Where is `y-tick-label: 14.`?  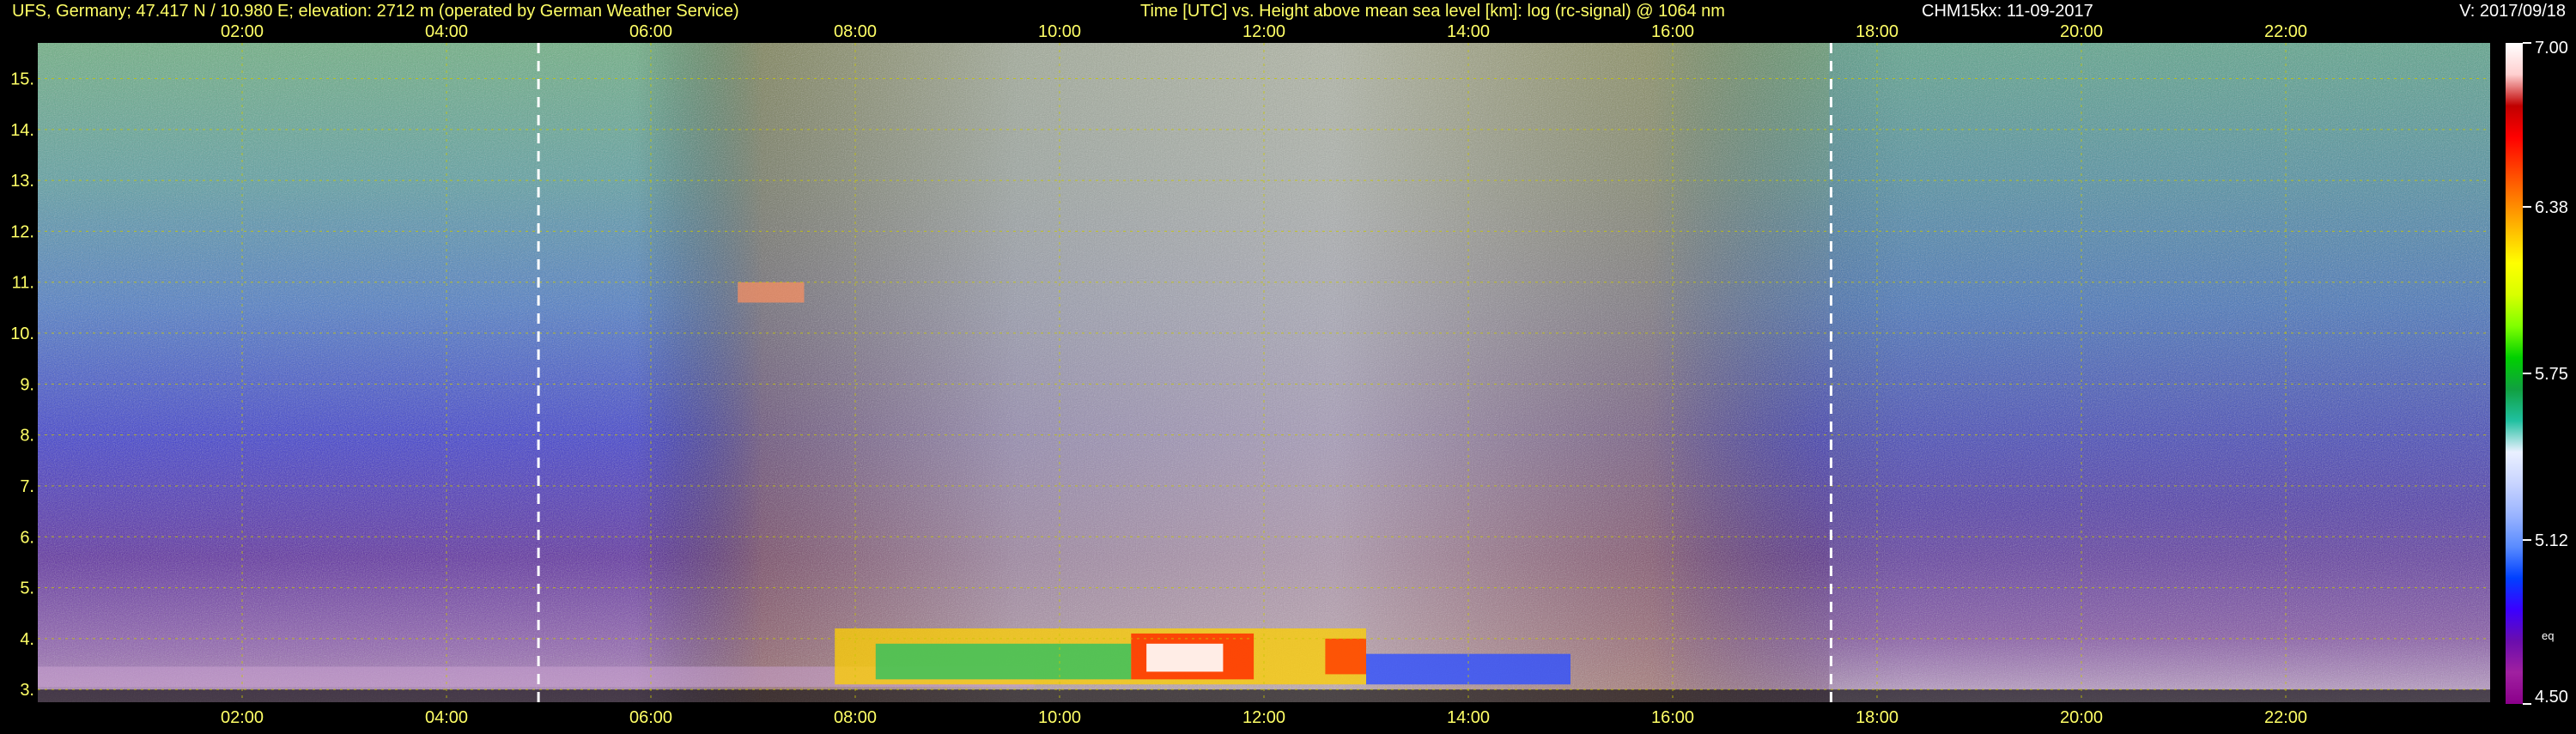 y-tick-label: 14. is located at coordinates (22, 131).